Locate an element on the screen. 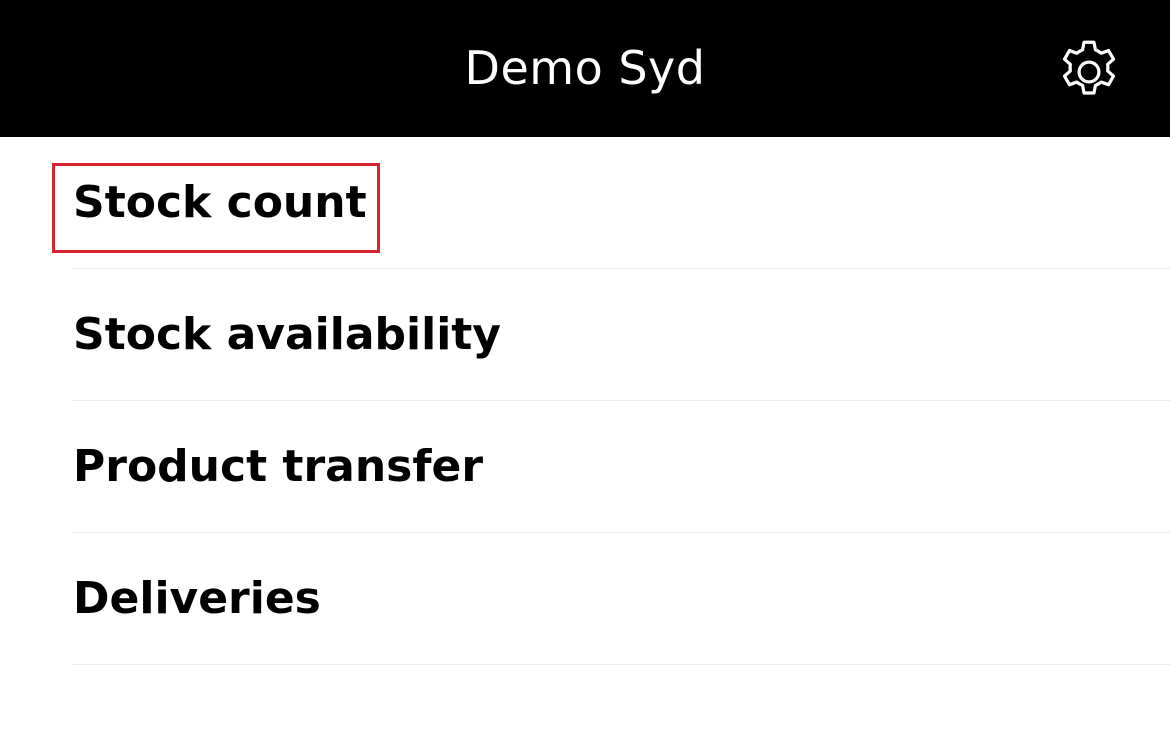  divider is located at coordinates (621, 664).